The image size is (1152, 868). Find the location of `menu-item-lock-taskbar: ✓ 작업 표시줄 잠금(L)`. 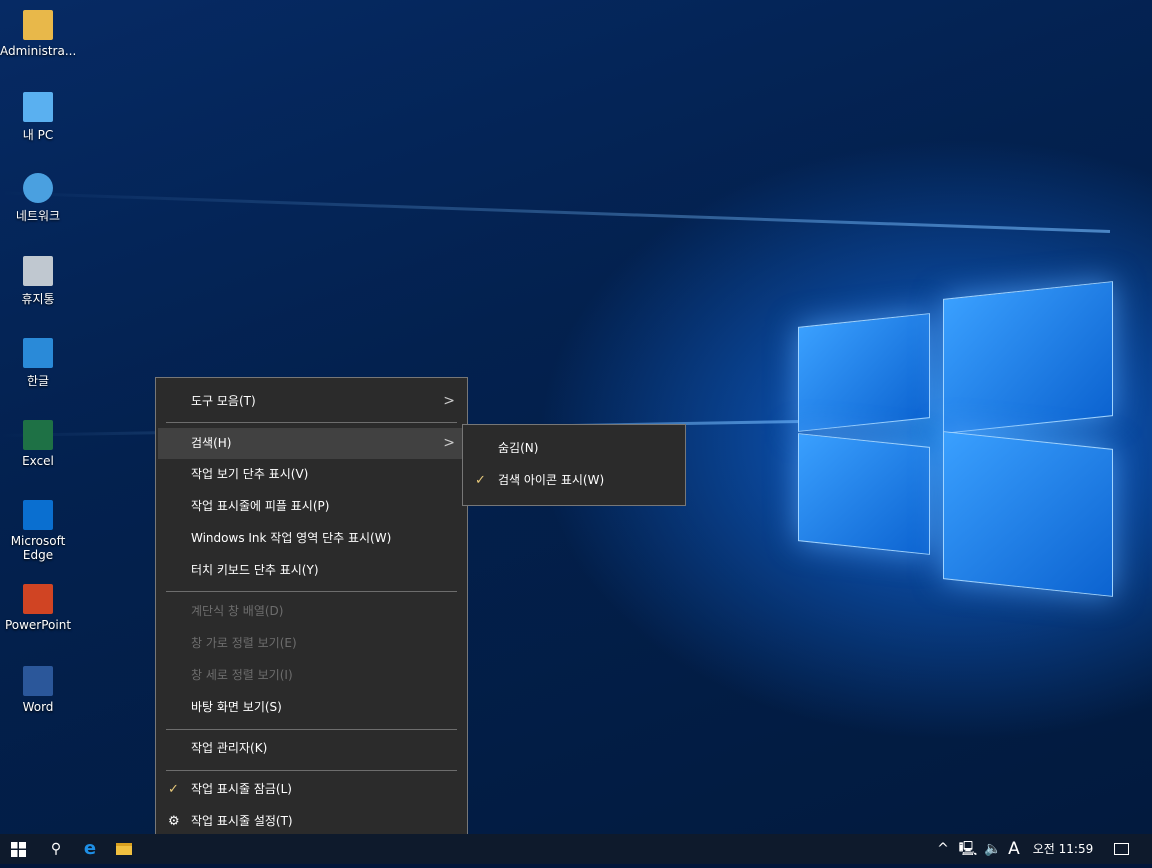

menu-item-lock-taskbar: ✓ 작업 표시줄 잠금(L) is located at coordinates (311, 789).